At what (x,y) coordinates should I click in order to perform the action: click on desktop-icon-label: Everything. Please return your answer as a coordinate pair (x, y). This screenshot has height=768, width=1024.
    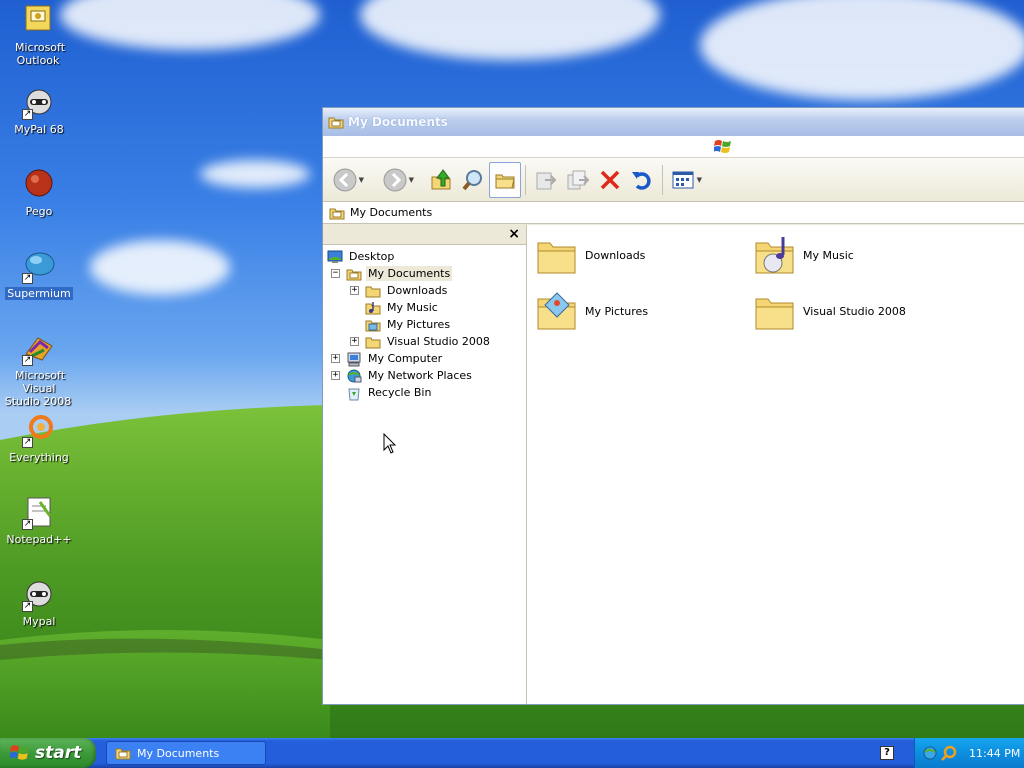
    Looking at the image, I should click on (39, 457).